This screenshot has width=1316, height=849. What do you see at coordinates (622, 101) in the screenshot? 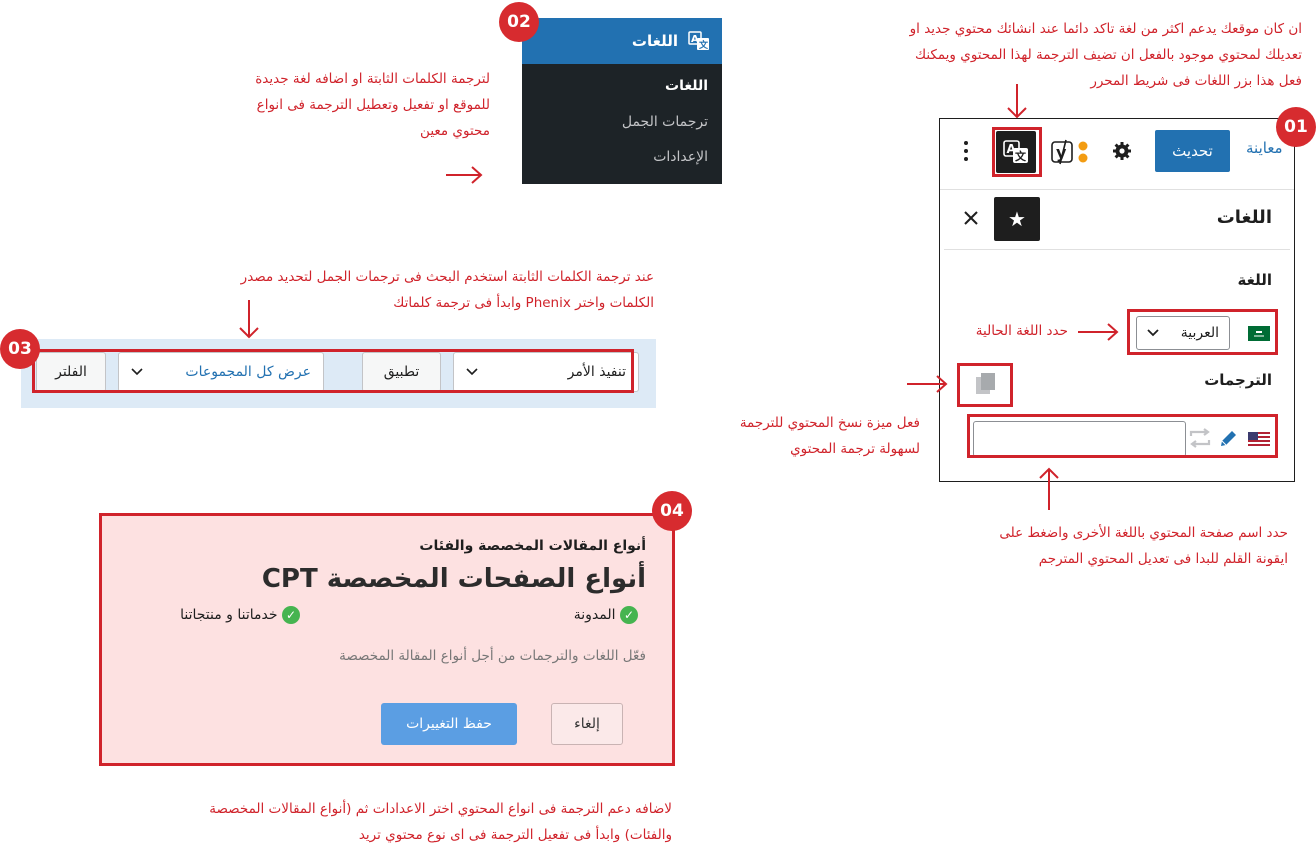
I see `admin-menu-languages: اللغات A 文 اللغات ترجمات الجمل الإعدادات` at bounding box center [622, 101].